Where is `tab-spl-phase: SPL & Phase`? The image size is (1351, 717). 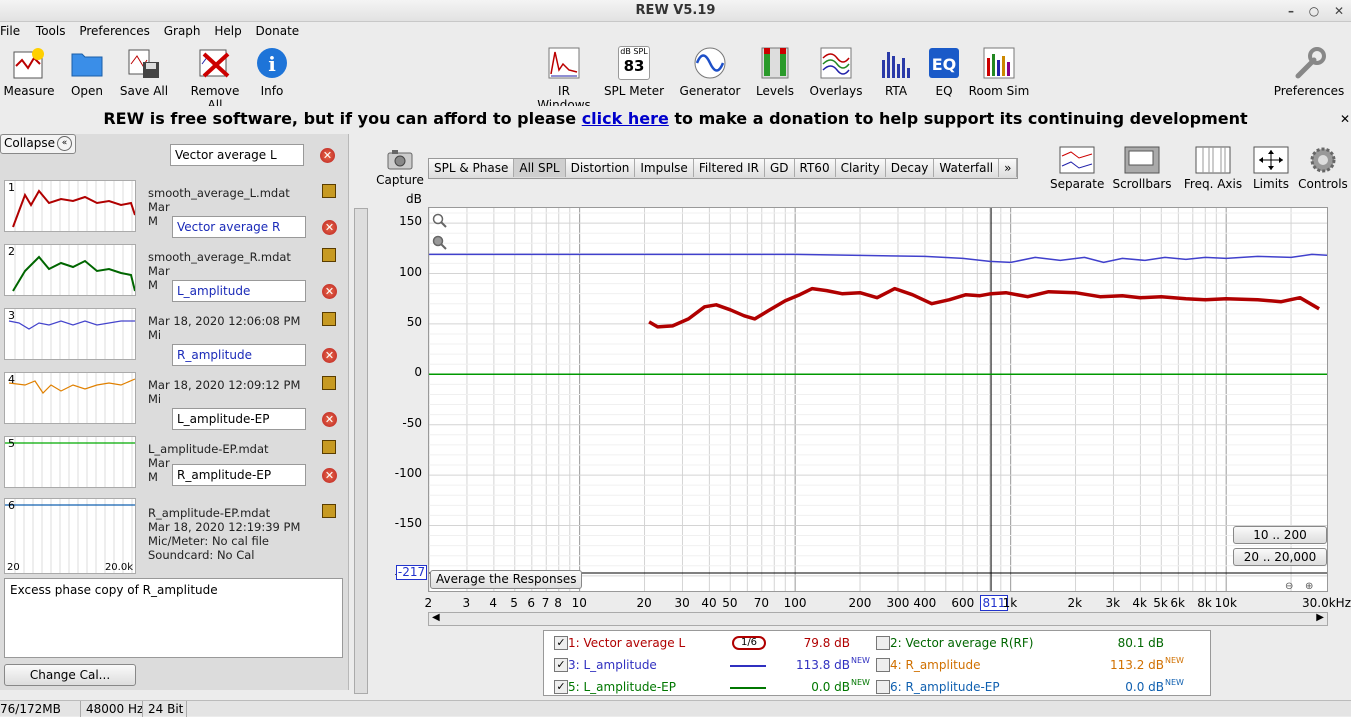 tab-spl-phase: SPL & Phase is located at coordinates (472, 168).